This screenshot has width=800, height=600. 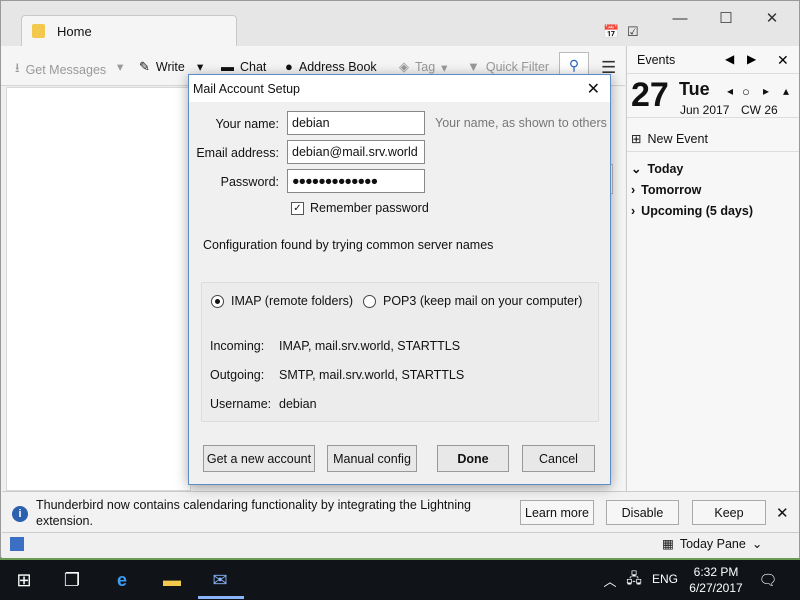 I want to click on events-prev-icon: ◀, so click(x=729, y=59).